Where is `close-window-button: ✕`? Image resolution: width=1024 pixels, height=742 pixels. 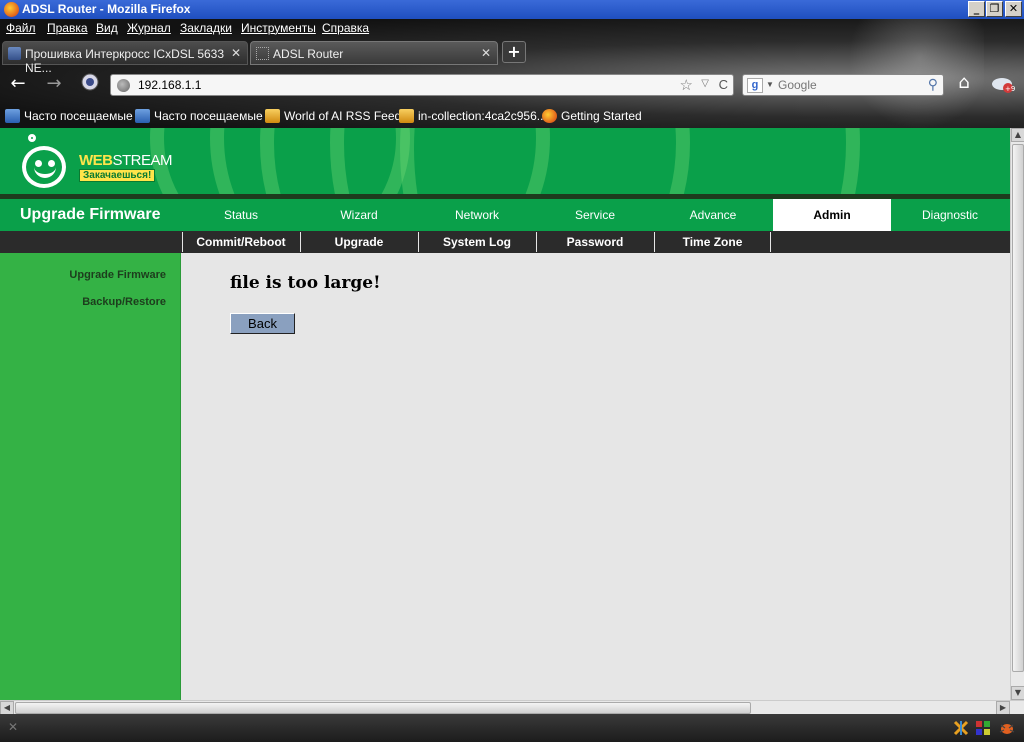 close-window-button: ✕ is located at coordinates (1013, 9).